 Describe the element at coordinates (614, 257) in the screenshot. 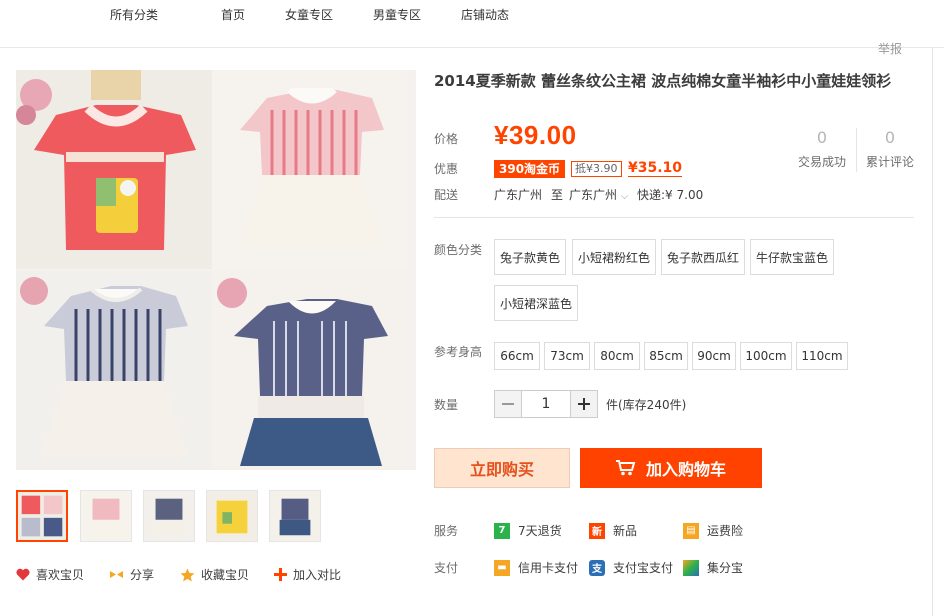

I see `color-option: 小短裙粉红色` at that location.